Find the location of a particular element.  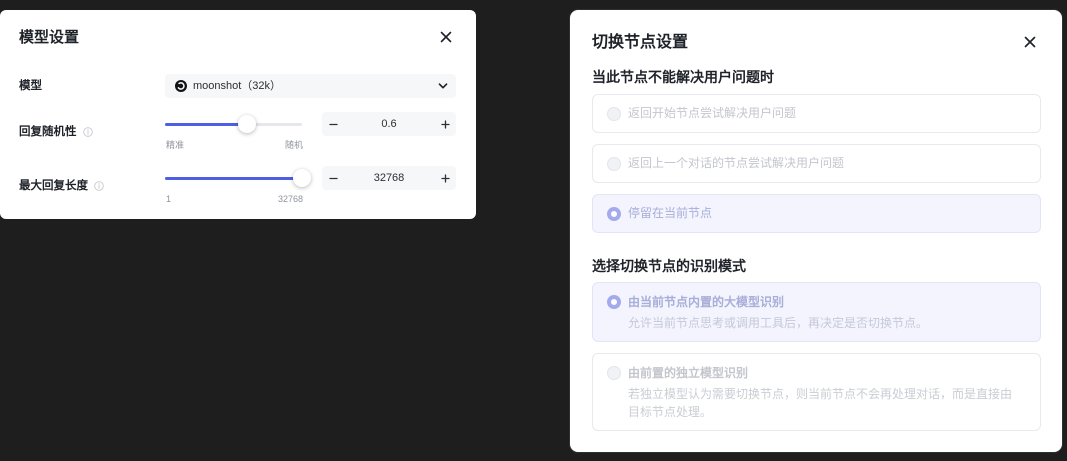

radio-option-return-to-start: 返回开始节点尝试解决用户问题 is located at coordinates (816, 113).